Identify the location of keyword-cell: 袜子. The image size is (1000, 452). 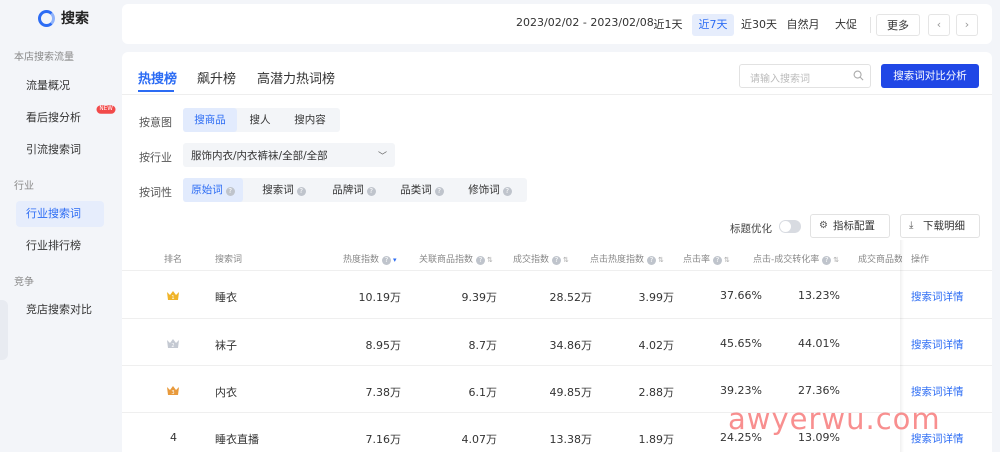
(226, 345).